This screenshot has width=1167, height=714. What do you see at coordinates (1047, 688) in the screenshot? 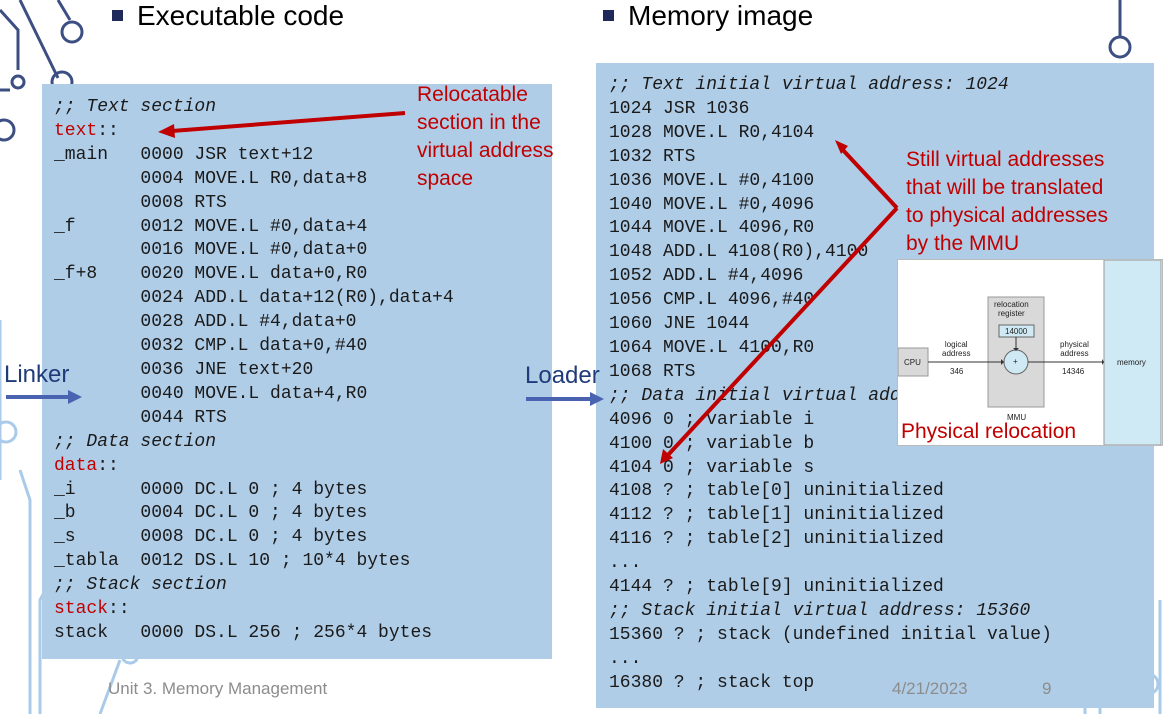
I see `footer-page-number: 9` at bounding box center [1047, 688].